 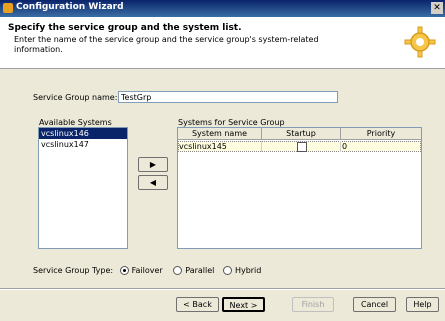 I want to click on close-button: ✕, so click(x=437, y=8).